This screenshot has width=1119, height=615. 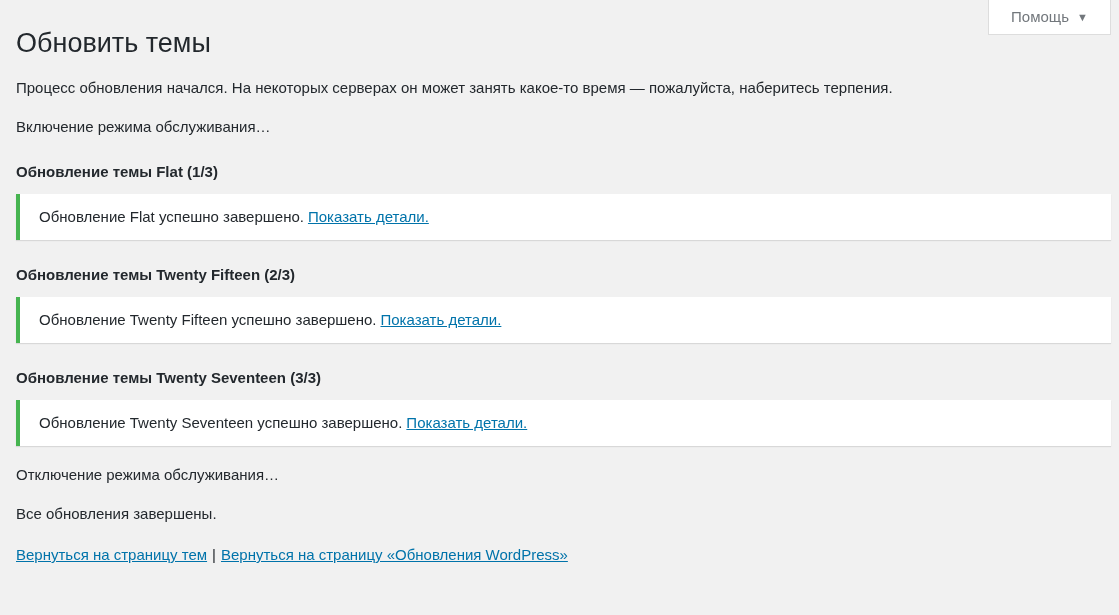 What do you see at coordinates (116, 514) in the screenshot?
I see `status-text: Все обновления завершены.` at bounding box center [116, 514].